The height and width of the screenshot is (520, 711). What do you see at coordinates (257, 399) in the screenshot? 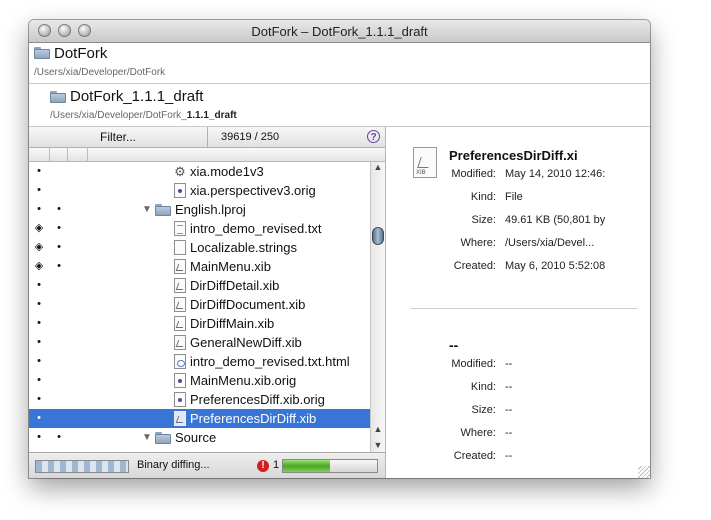
I see `tree-row-label: PreferencesDiff.xib.orig` at bounding box center [257, 399].